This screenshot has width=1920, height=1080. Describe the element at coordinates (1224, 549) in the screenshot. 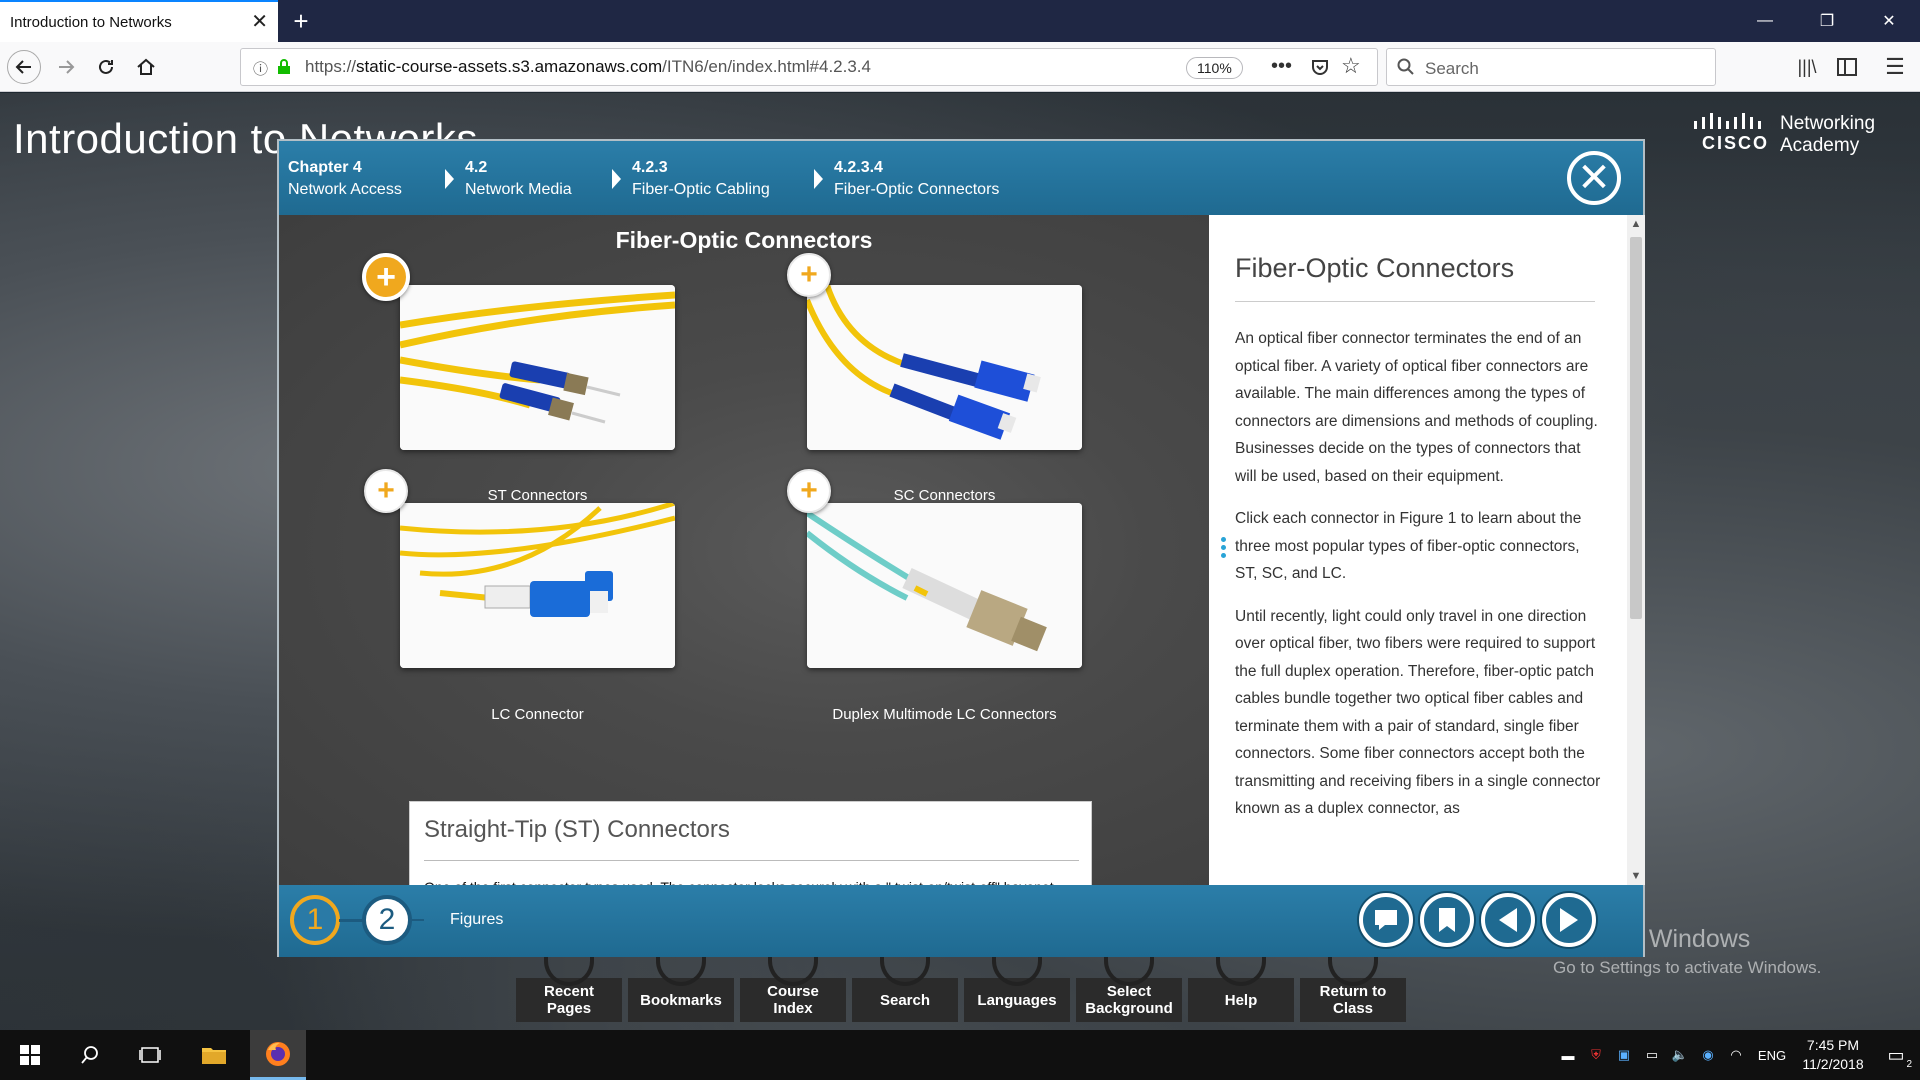

I see `more-options-icon` at that location.